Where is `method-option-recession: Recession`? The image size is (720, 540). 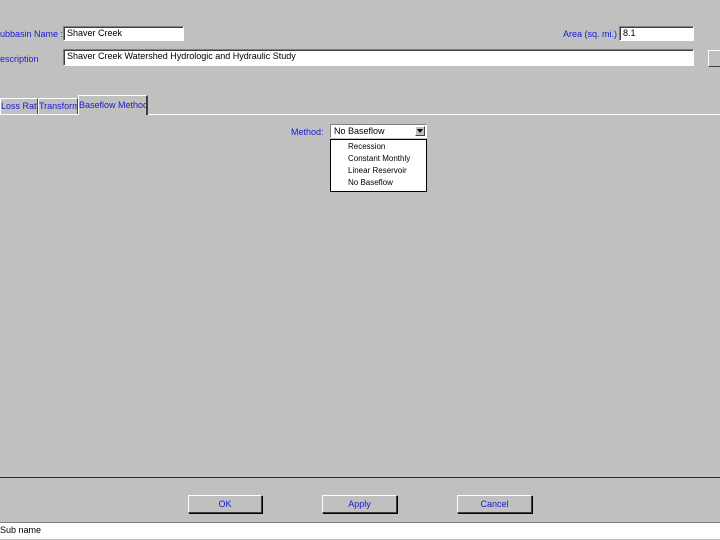 method-option-recession: Recession is located at coordinates (366, 147).